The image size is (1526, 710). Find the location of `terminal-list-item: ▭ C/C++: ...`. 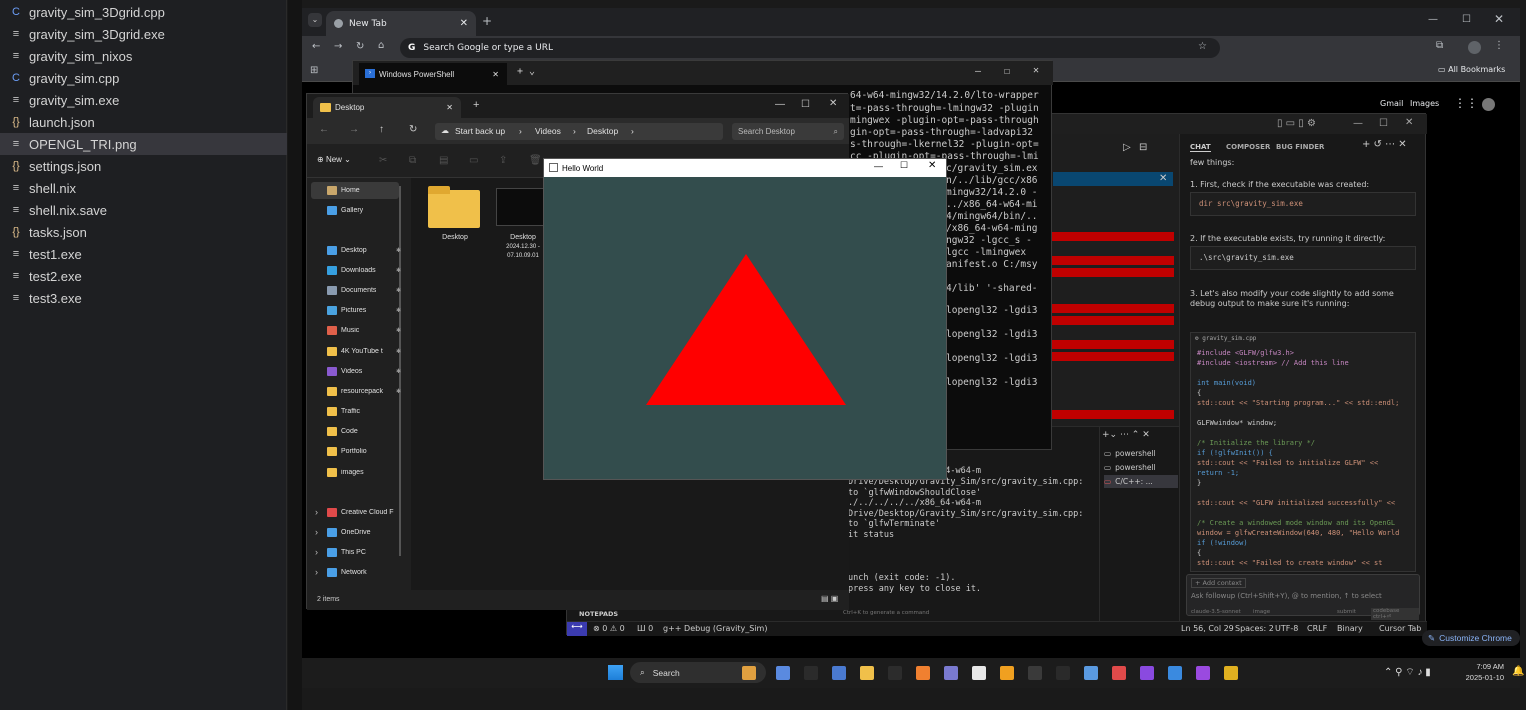

terminal-list-item: ▭ C/C++: ... is located at coordinates (1141, 481).